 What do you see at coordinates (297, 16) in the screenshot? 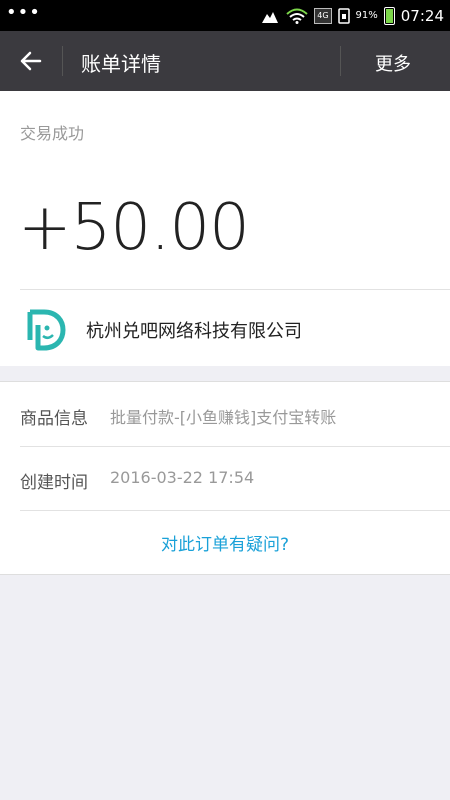
I see `wifi-icon` at bounding box center [297, 16].